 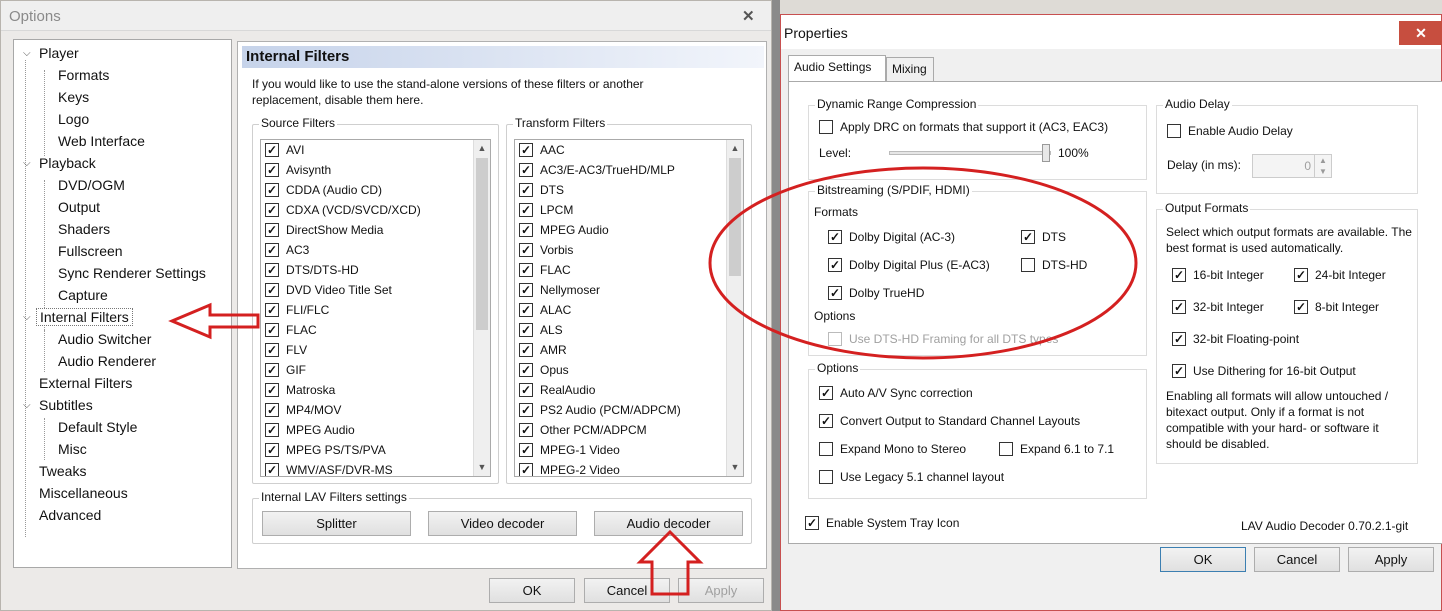 I want to click on source-filter-item: ✓ Matroska, so click(x=300, y=390).